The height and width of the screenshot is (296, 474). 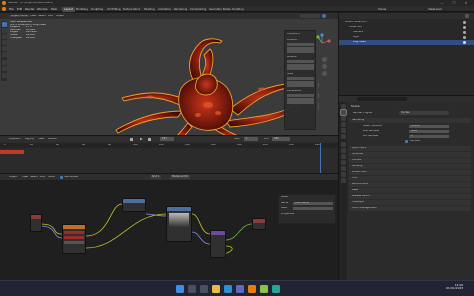 I want to click on npanel-tab-tool: Tool, so click(x=318, y=95).